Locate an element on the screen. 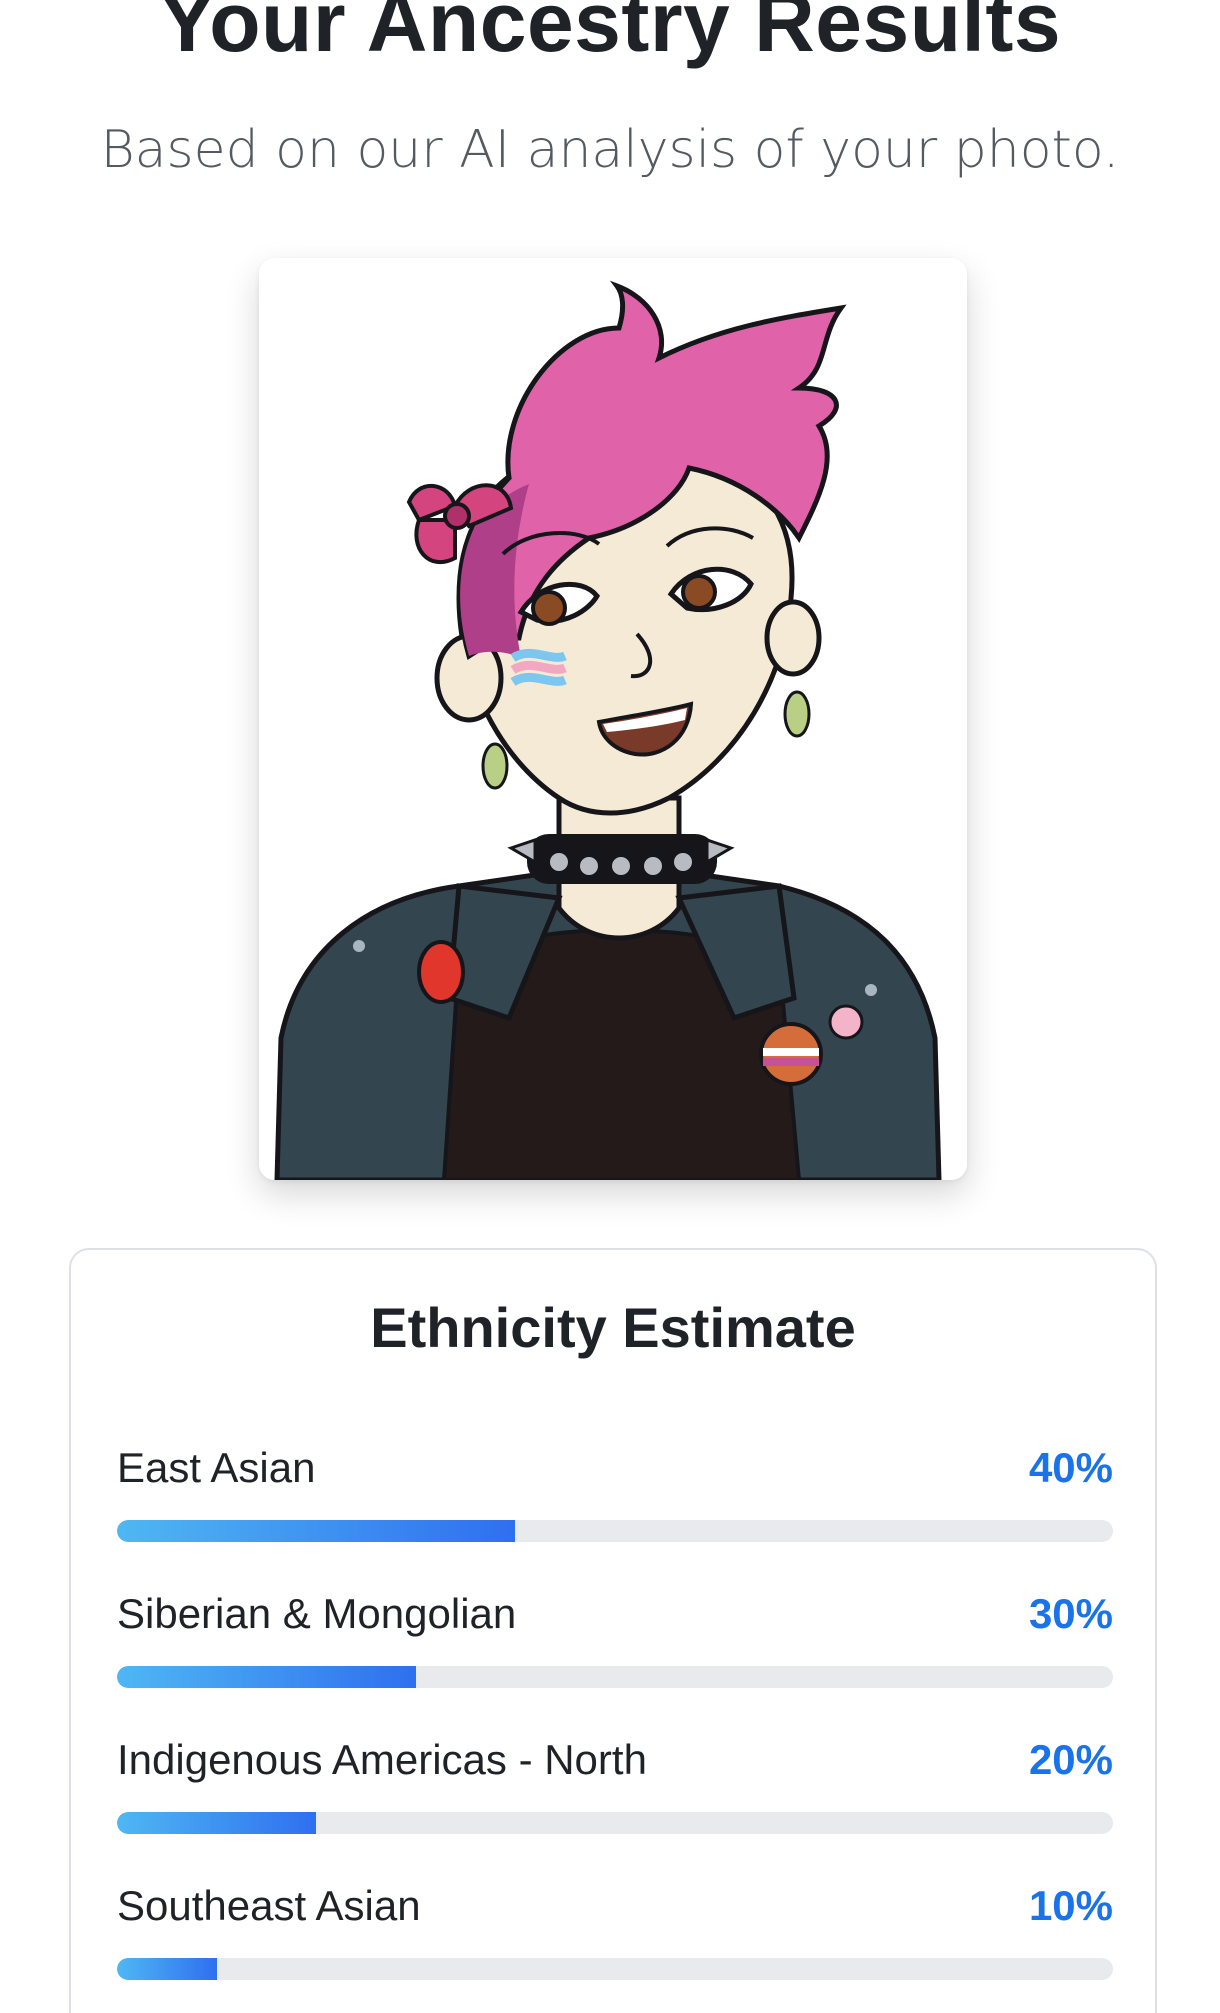  page-title: Your Ancestry Results is located at coordinates (610, 34).